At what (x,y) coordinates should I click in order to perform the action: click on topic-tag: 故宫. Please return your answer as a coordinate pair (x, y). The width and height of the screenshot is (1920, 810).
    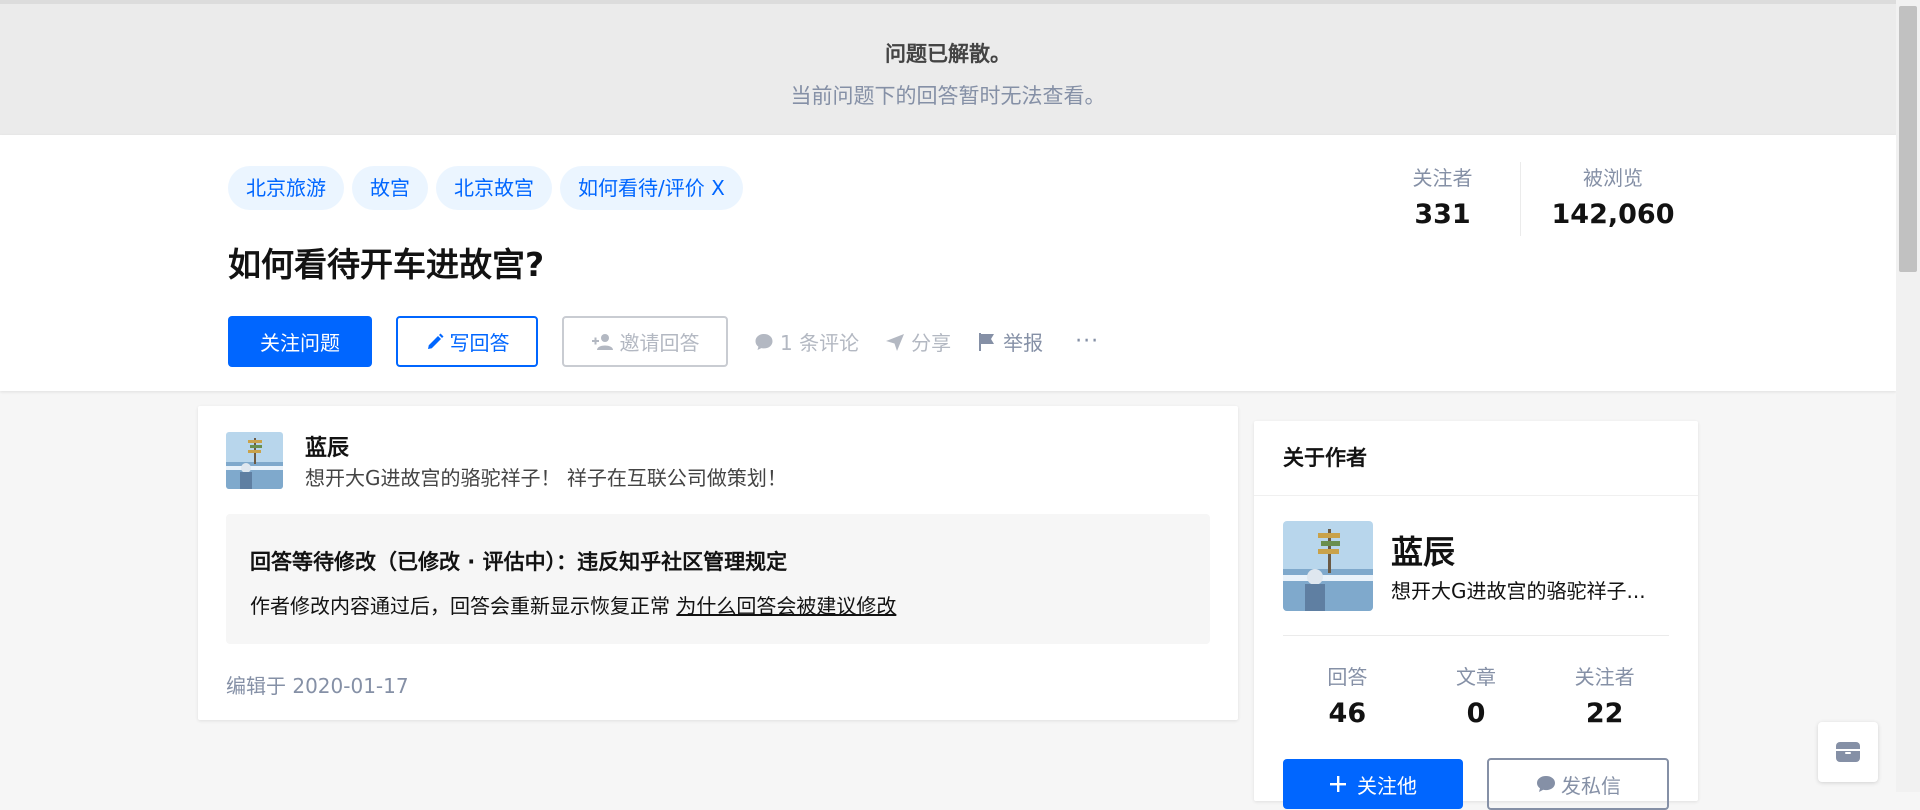
    Looking at the image, I should click on (390, 188).